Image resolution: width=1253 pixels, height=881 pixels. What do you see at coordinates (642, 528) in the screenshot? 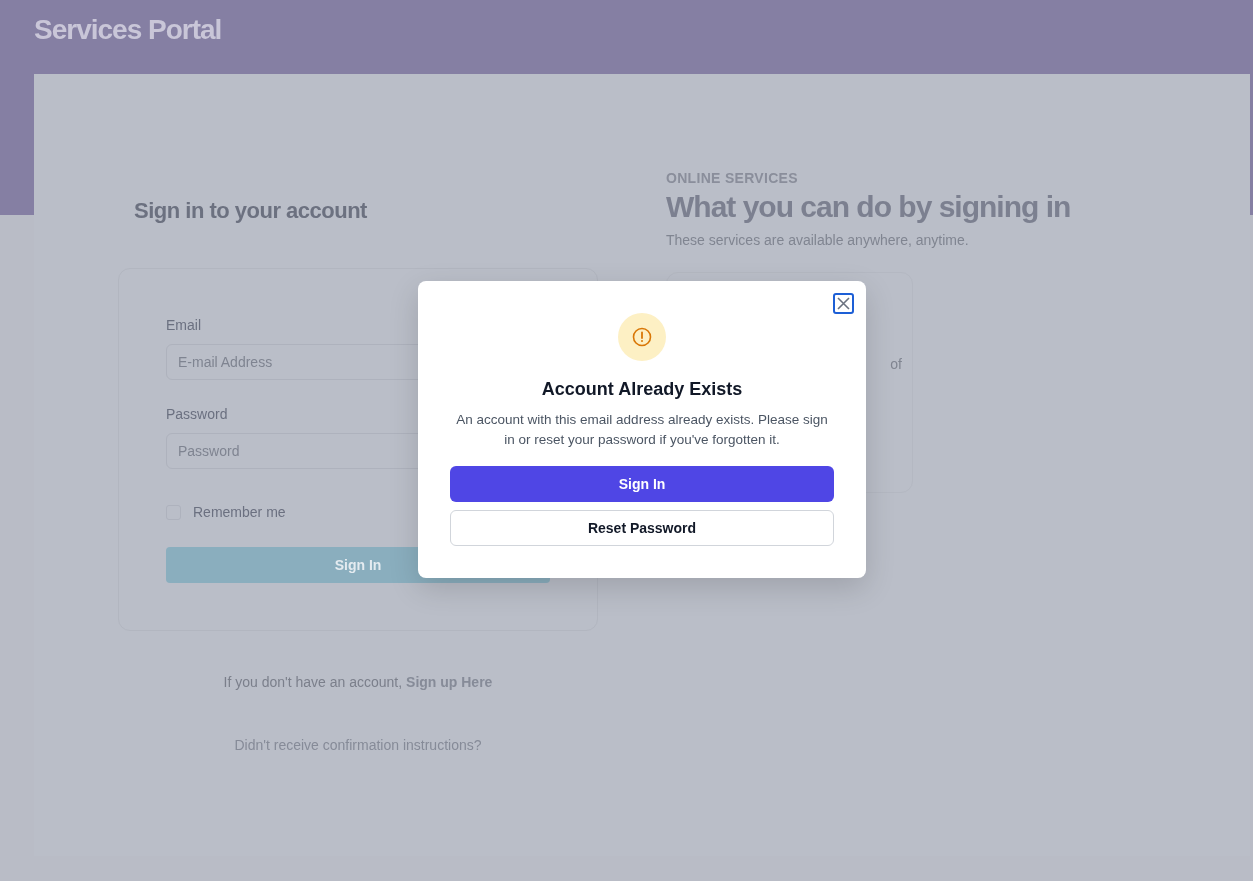
I see `reset-password-button: Reset Password` at bounding box center [642, 528].